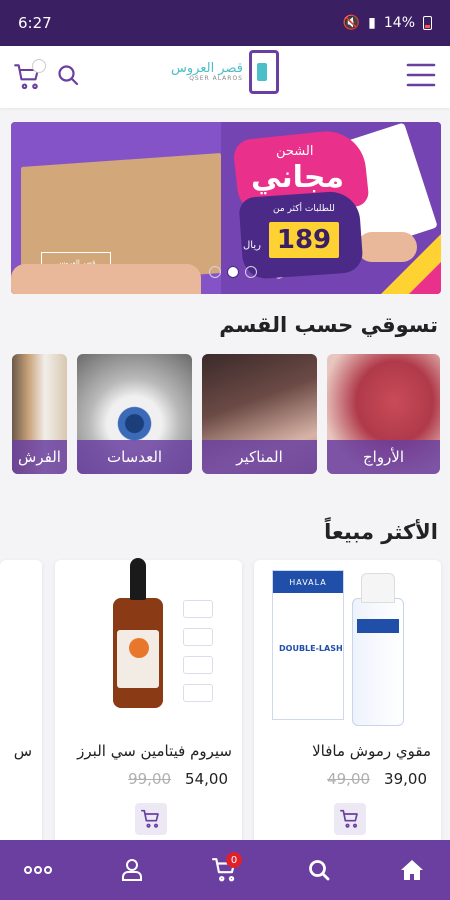 The image size is (450, 900). I want to click on battery-percent: 14%, so click(399, 23).